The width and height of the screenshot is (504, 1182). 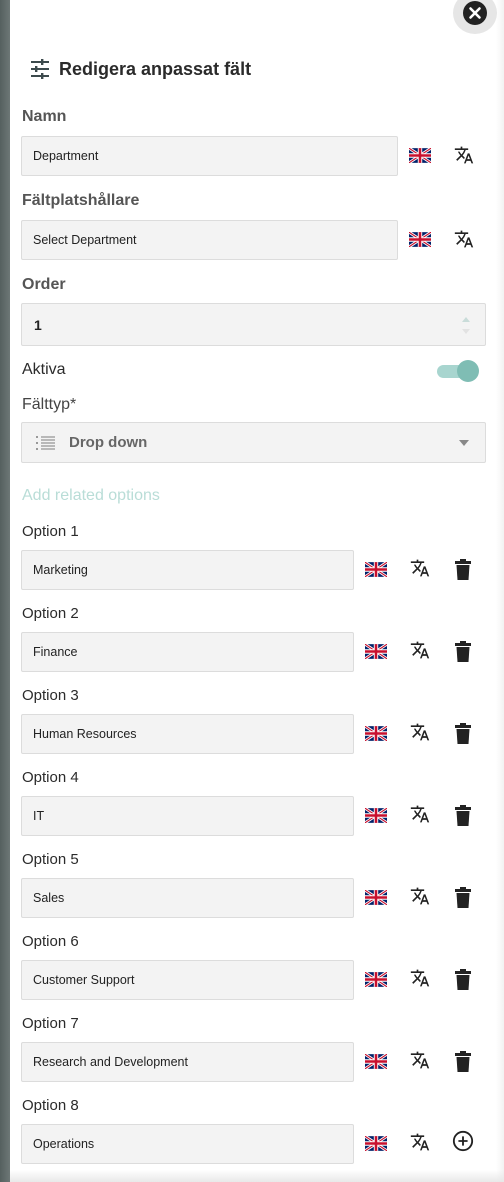 I want to click on option-input: IT, so click(x=187, y=816).